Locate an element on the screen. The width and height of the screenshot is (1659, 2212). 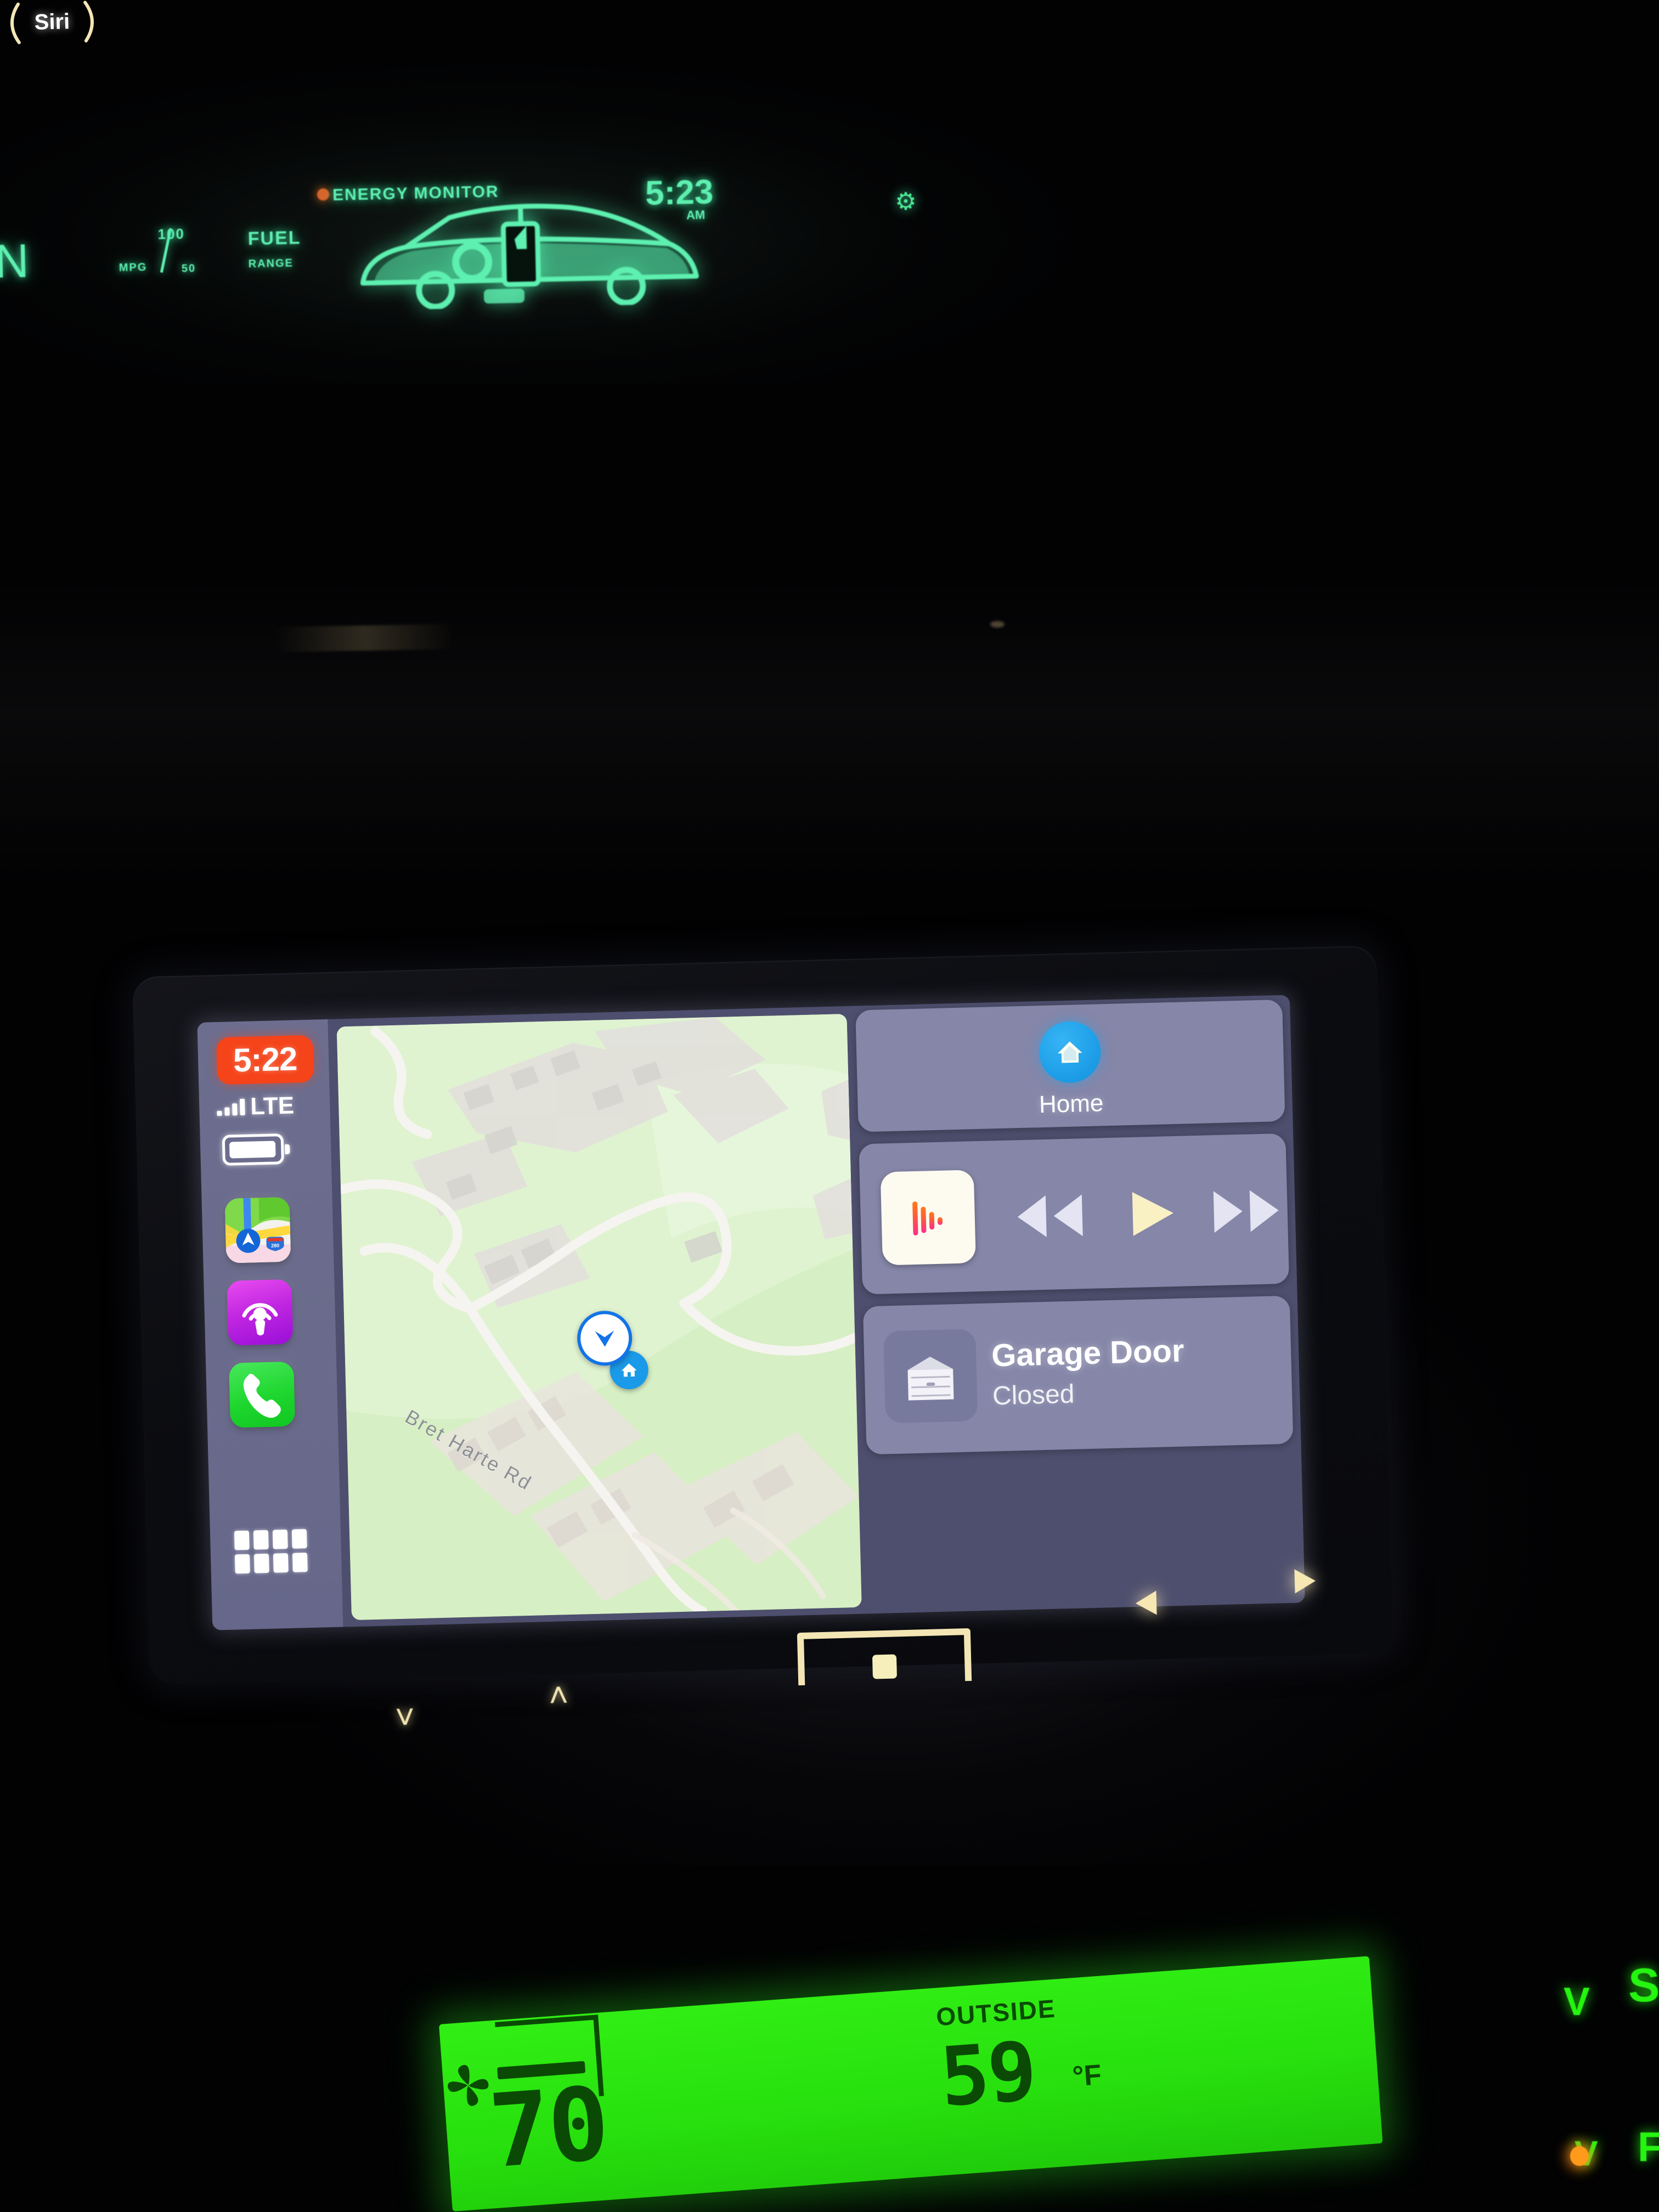
play-icon is located at coordinates (1152, 1214).